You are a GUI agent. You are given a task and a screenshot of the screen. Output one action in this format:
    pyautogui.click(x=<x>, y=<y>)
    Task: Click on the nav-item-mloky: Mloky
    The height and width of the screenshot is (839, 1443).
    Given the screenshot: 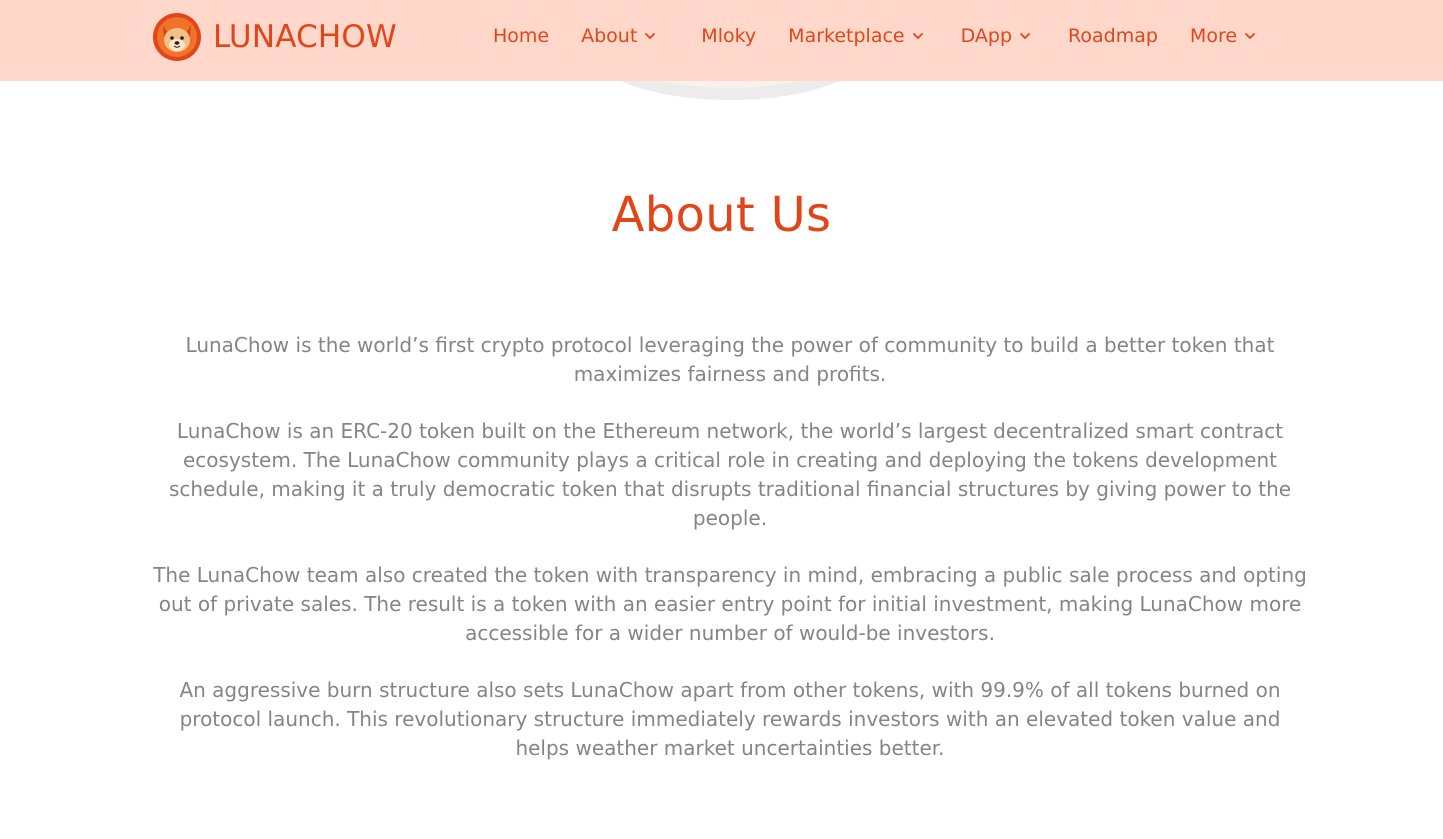 What is the action you would take?
    pyautogui.click(x=728, y=36)
    